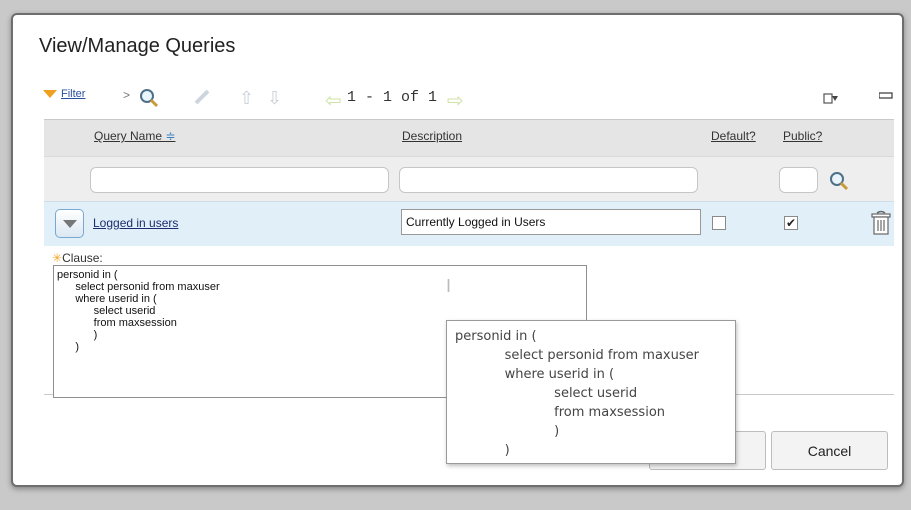 The height and width of the screenshot is (510, 911). I want to click on row-details-toggle, so click(69, 223).